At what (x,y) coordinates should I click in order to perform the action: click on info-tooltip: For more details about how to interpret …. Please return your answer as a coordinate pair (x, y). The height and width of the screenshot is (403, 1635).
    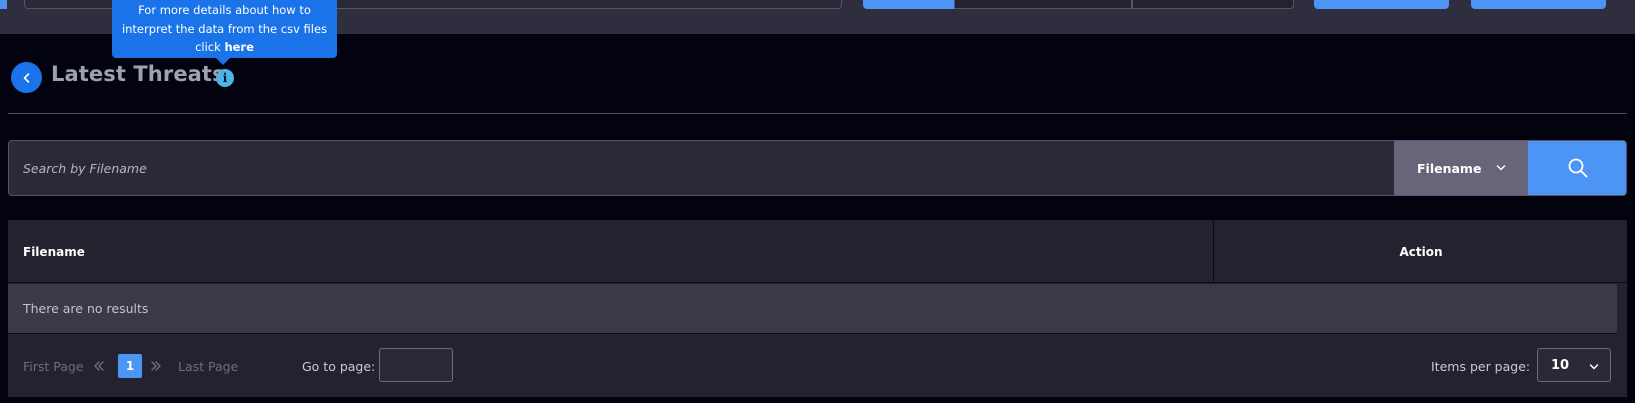
    Looking at the image, I should click on (224, 29).